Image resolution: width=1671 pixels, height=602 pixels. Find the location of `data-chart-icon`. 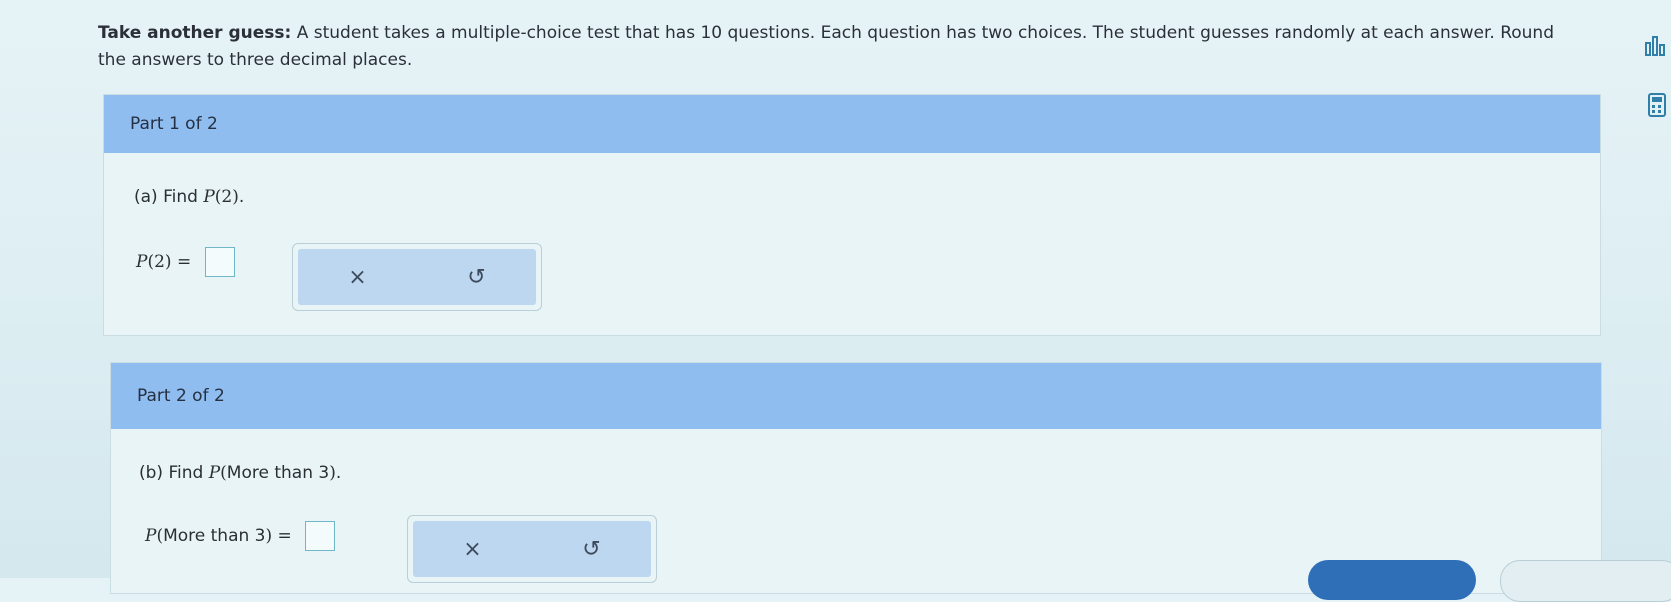

data-chart-icon is located at coordinates (1655, 45).